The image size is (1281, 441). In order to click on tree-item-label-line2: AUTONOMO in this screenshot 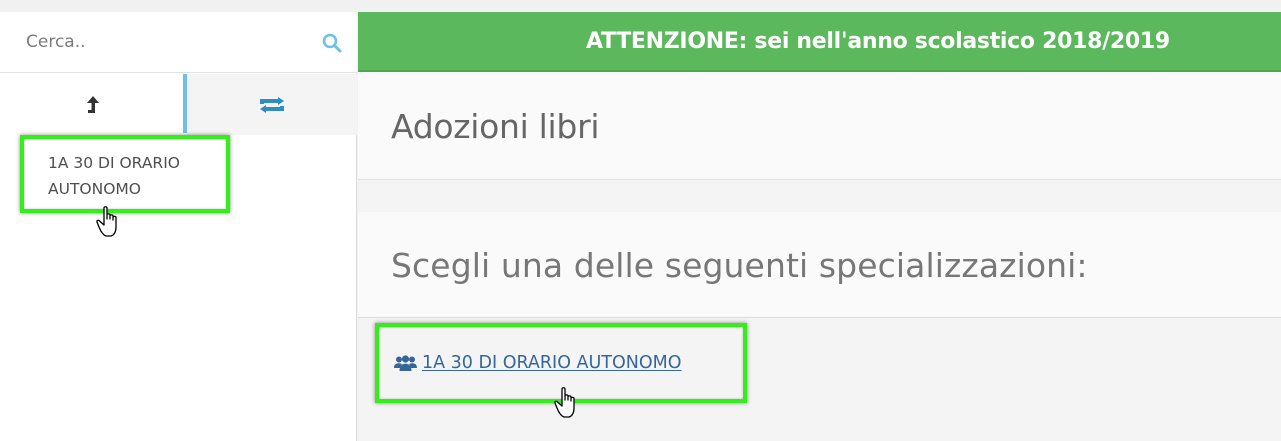, I will do `click(94, 189)`.